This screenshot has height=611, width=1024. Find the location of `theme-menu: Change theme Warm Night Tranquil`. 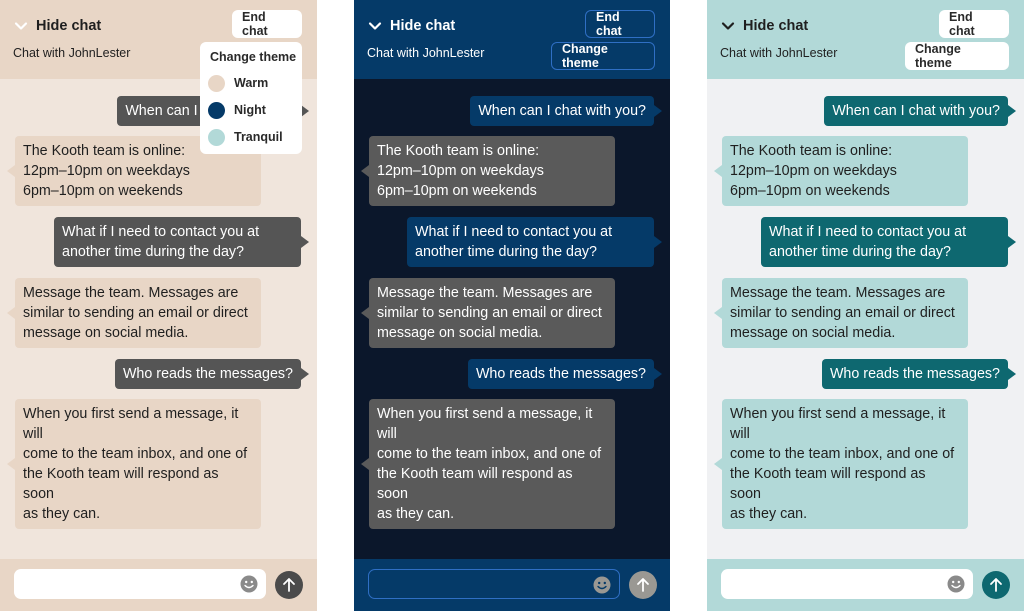

theme-menu: Change theme Warm Night Tranquil is located at coordinates (251, 98).